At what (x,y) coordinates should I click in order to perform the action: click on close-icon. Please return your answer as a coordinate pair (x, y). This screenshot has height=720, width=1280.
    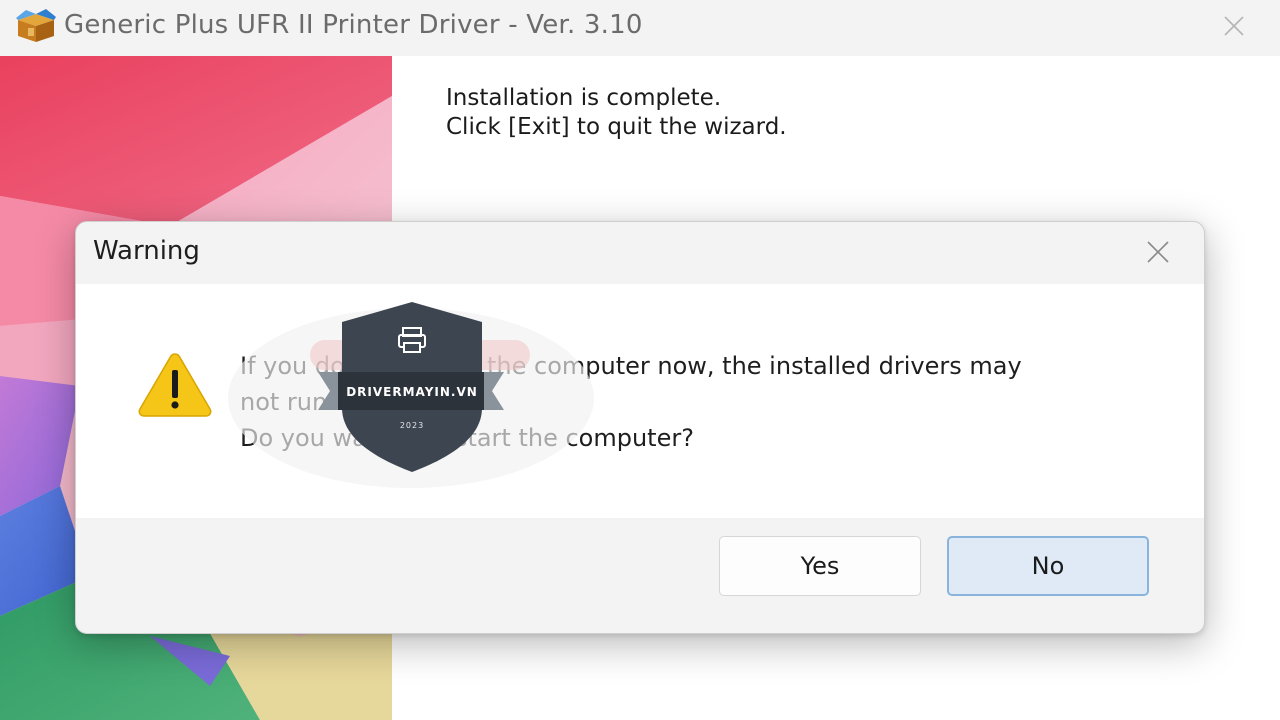
    Looking at the image, I should click on (1234, 26).